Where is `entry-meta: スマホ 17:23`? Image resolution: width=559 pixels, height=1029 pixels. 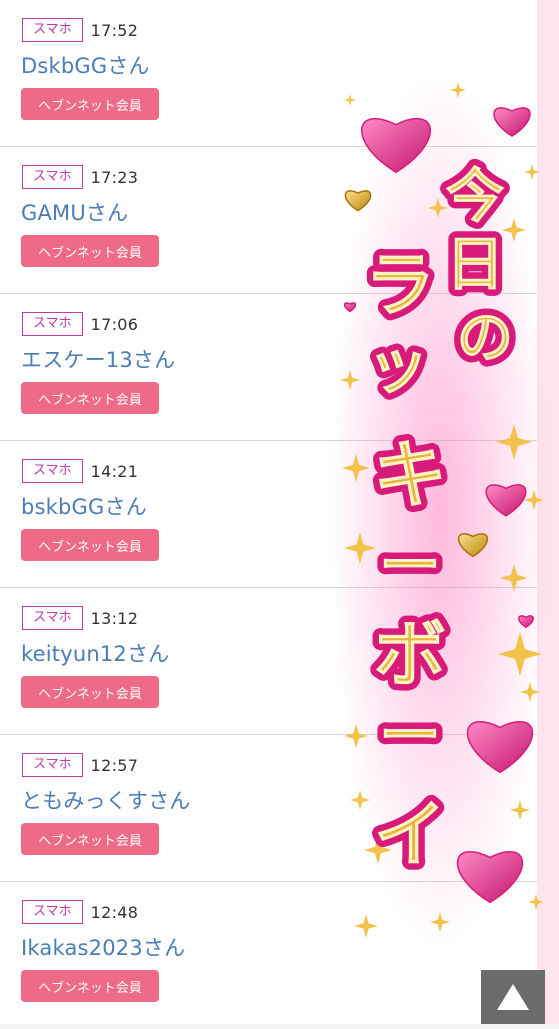
entry-meta: スマホ 17:23 is located at coordinates (80, 177).